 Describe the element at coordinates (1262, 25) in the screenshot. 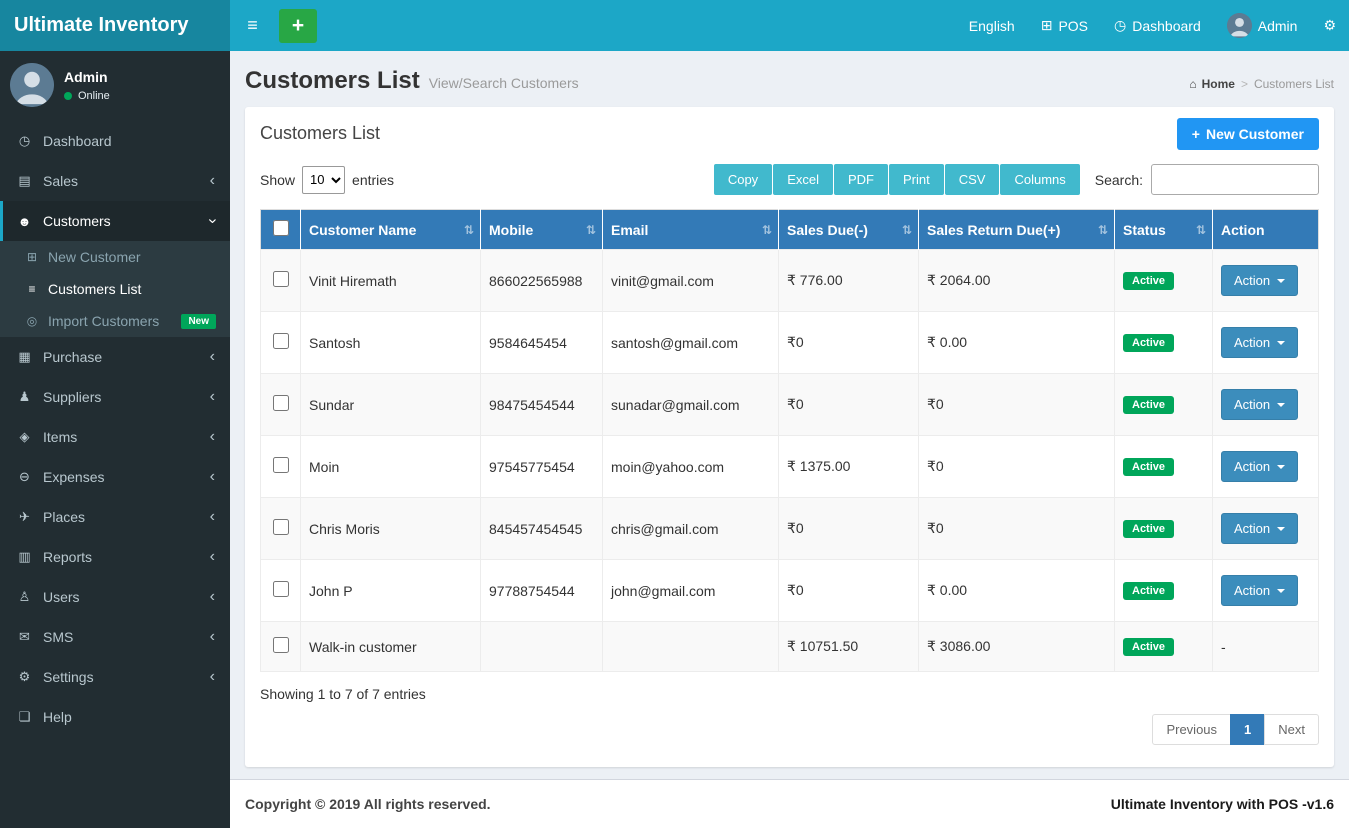

I see `user-menu: Admin` at that location.